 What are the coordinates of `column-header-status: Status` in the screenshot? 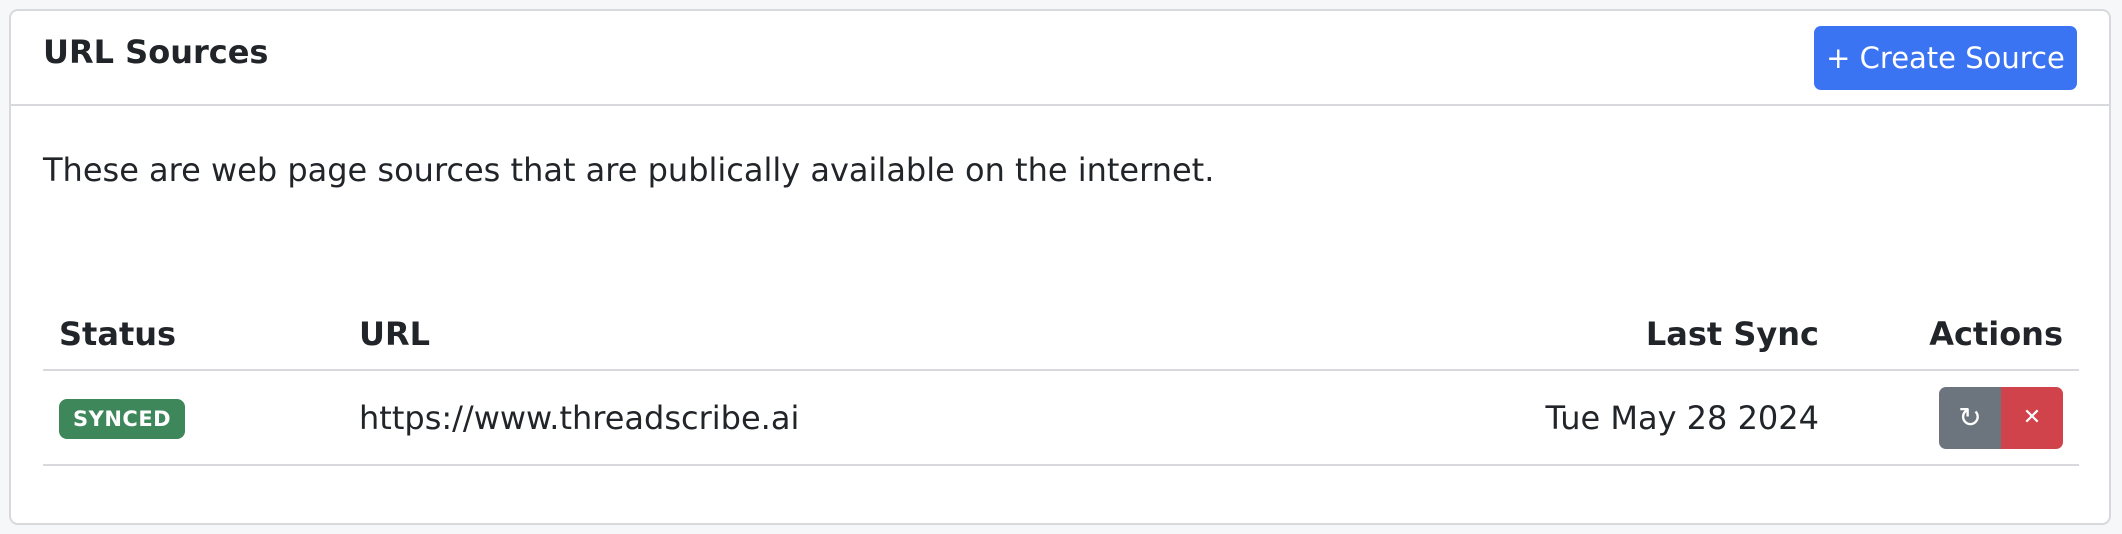 It's located at (193, 334).